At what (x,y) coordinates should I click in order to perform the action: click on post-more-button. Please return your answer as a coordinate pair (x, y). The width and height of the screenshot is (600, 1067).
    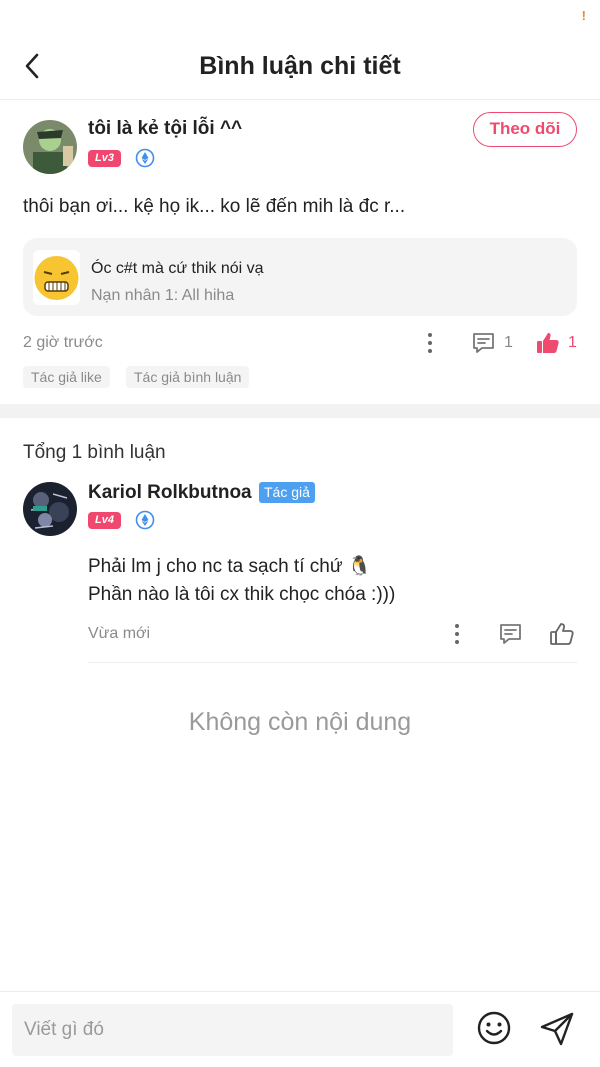
    Looking at the image, I should click on (430, 343).